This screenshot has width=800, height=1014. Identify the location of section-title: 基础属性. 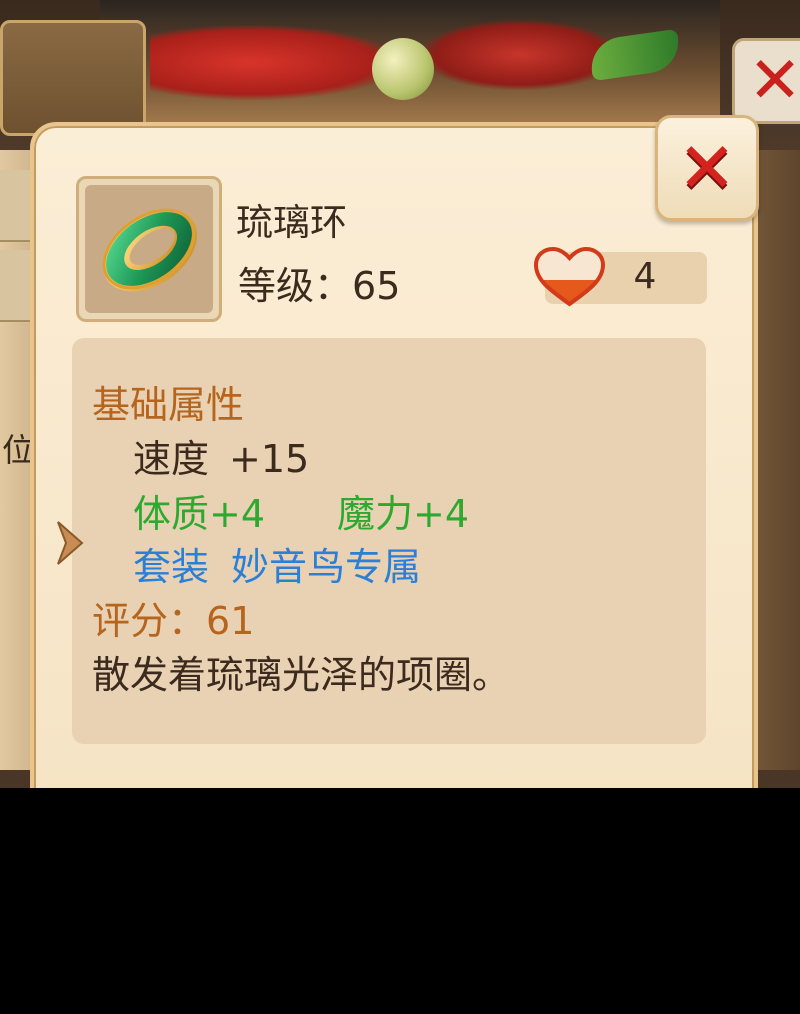
(168, 405).